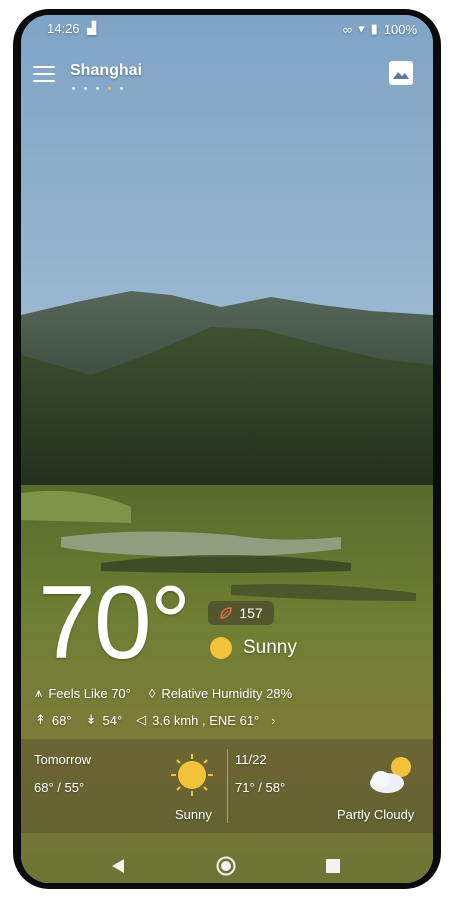 The image size is (452, 900). What do you see at coordinates (44, 74) in the screenshot?
I see `menu-icon` at bounding box center [44, 74].